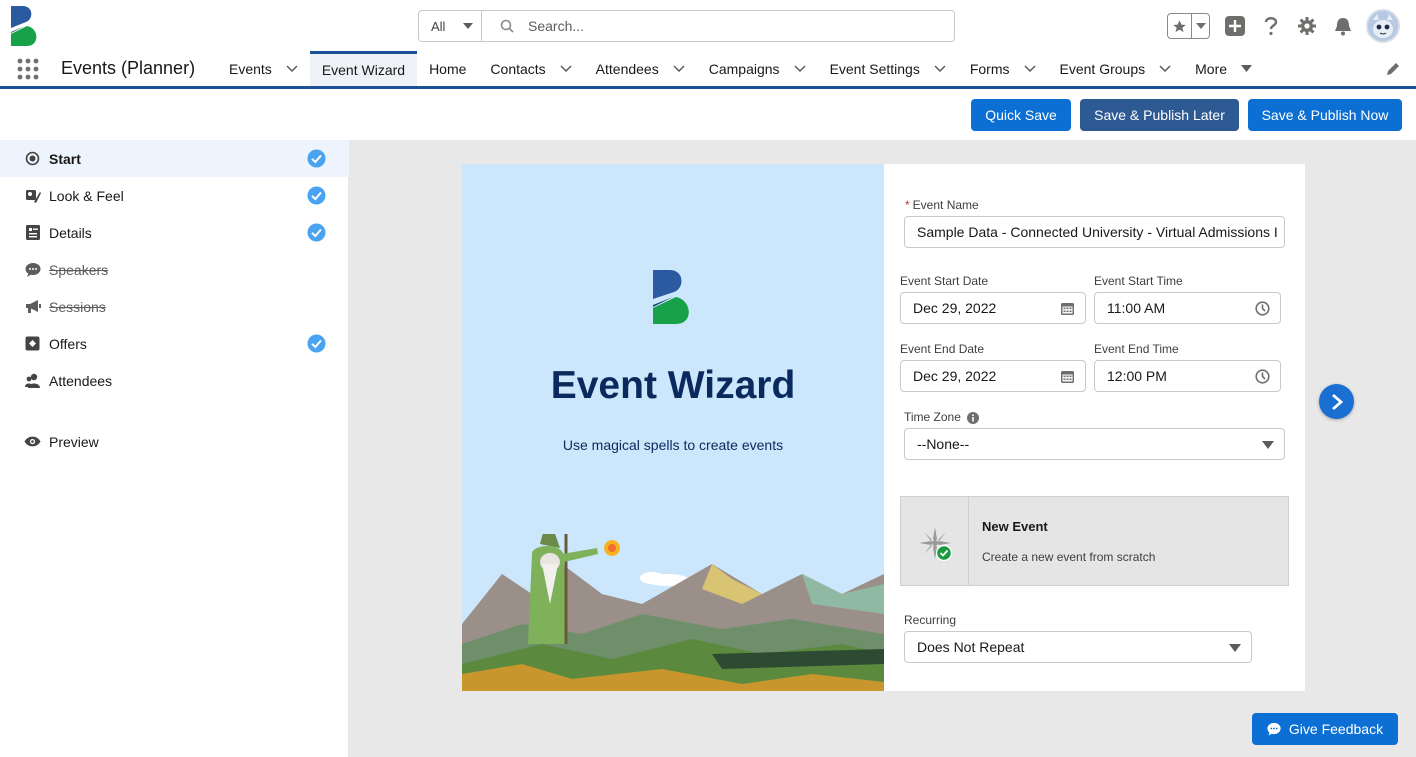  I want to click on offer-icon, so click(32, 343).